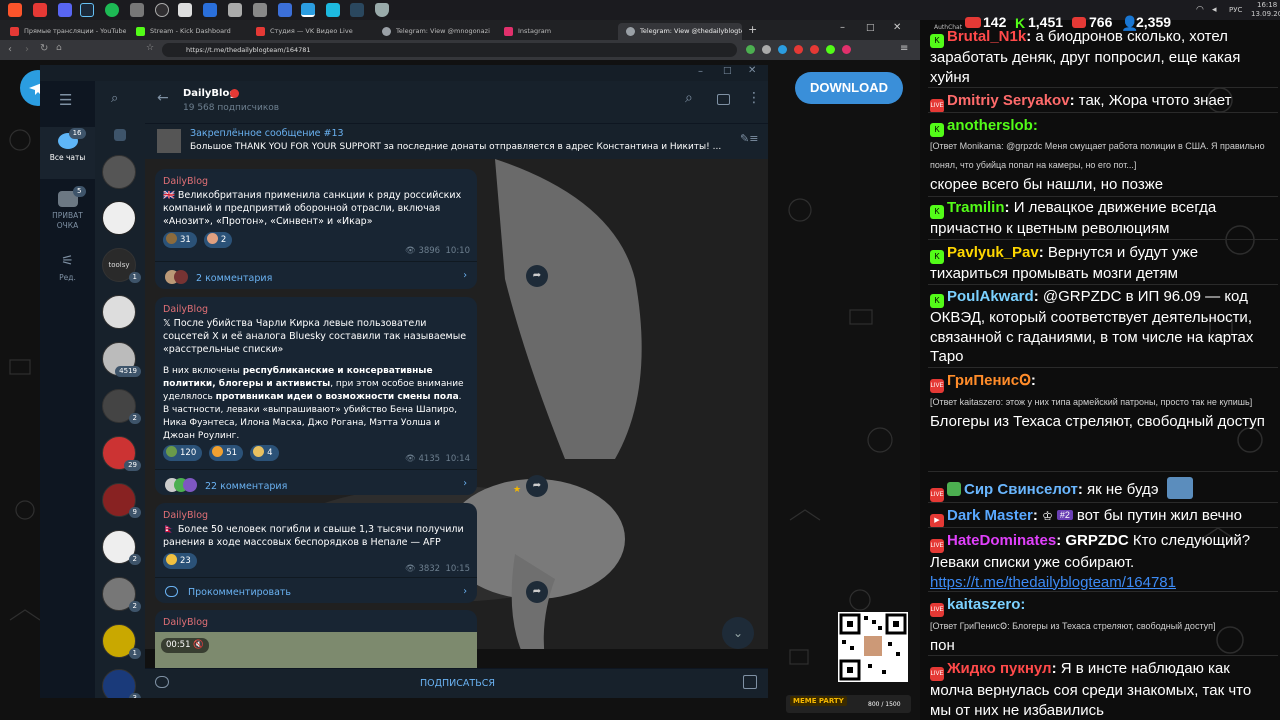 This screenshot has height=720, width=1280. I want to click on spotify-taskbar-icon, so click(112, 10).